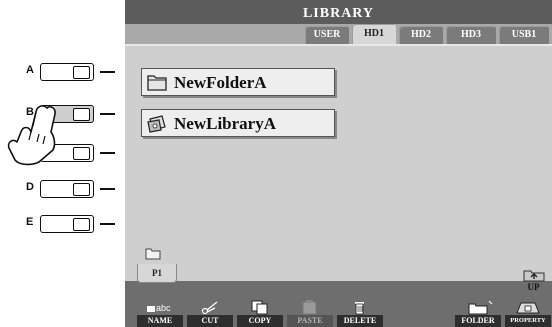 The height and width of the screenshot is (327, 552). I want to click on library-icon, so click(156, 124).